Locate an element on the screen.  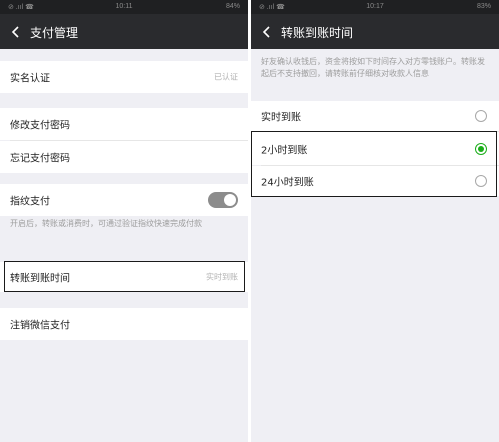
row-transfer-arrival-time: 转账到账时间 实时到账 is located at coordinates (124, 277).